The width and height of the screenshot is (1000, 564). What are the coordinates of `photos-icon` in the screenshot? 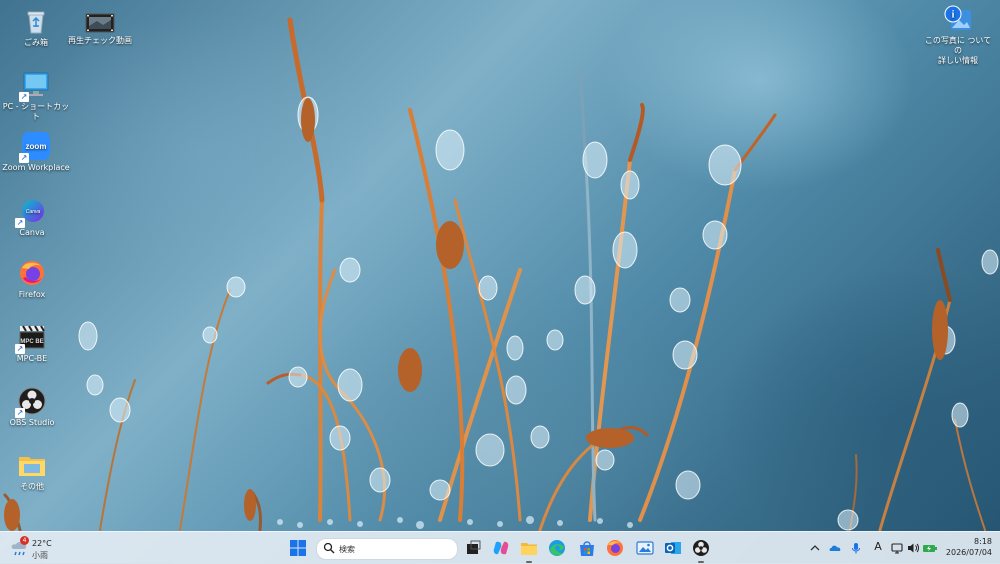 It's located at (645, 548).